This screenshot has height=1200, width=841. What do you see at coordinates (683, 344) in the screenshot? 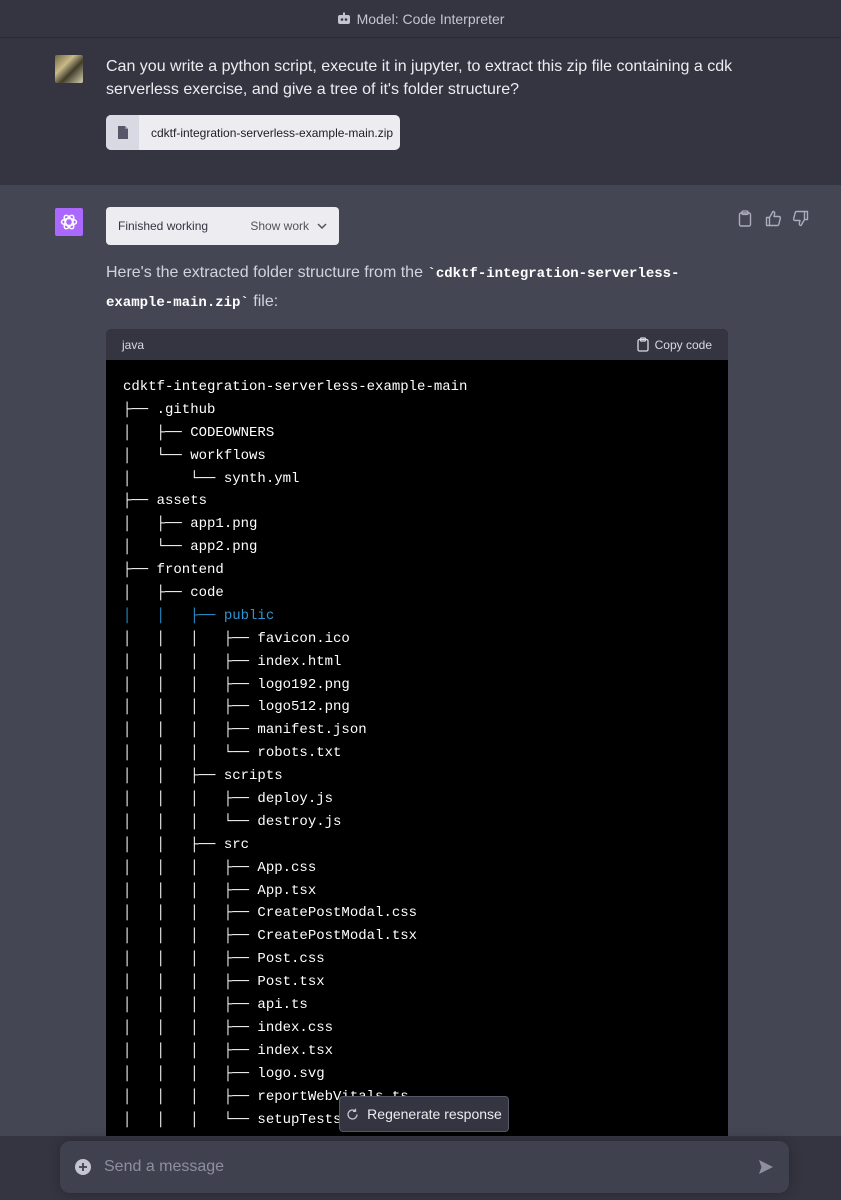
I see `copy-code-label: Copy code` at bounding box center [683, 344].